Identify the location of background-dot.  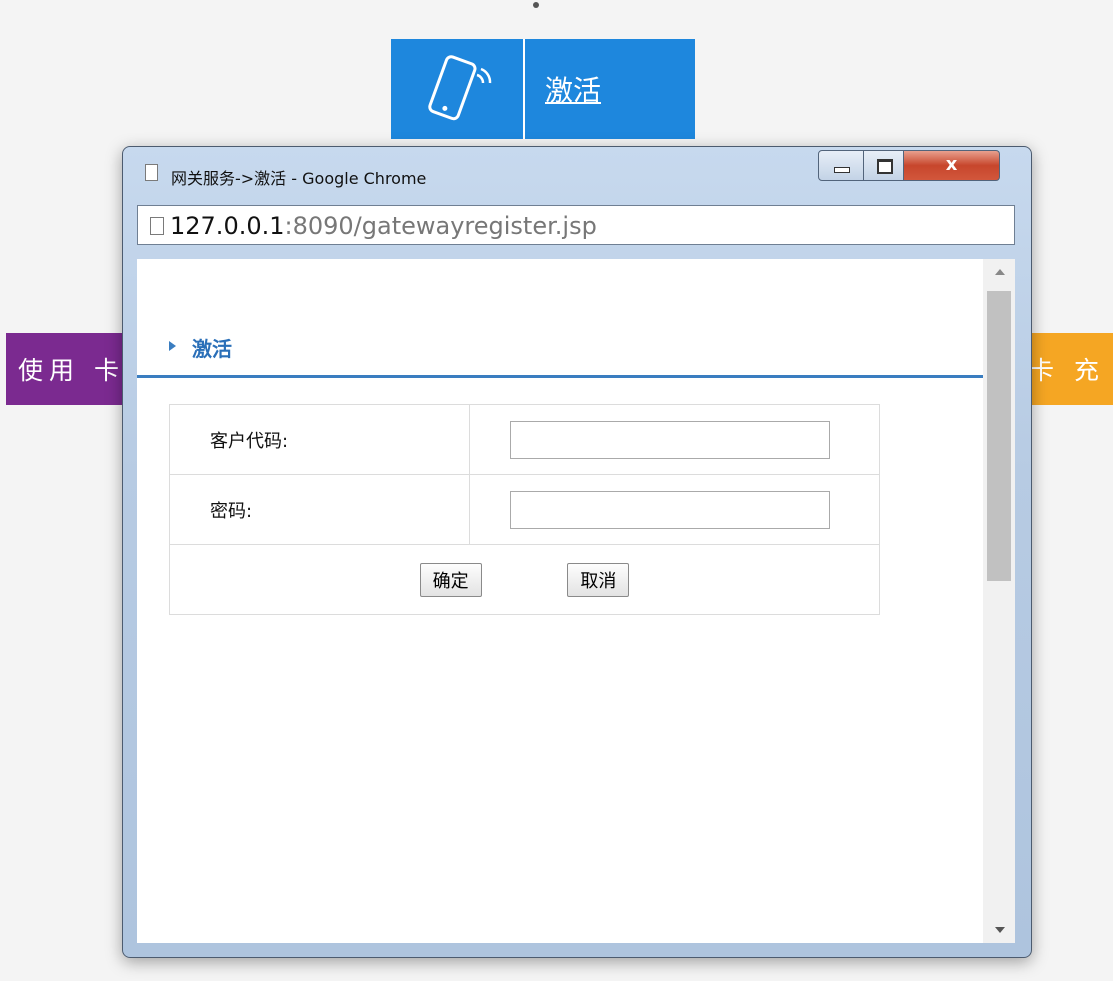
(536, 5).